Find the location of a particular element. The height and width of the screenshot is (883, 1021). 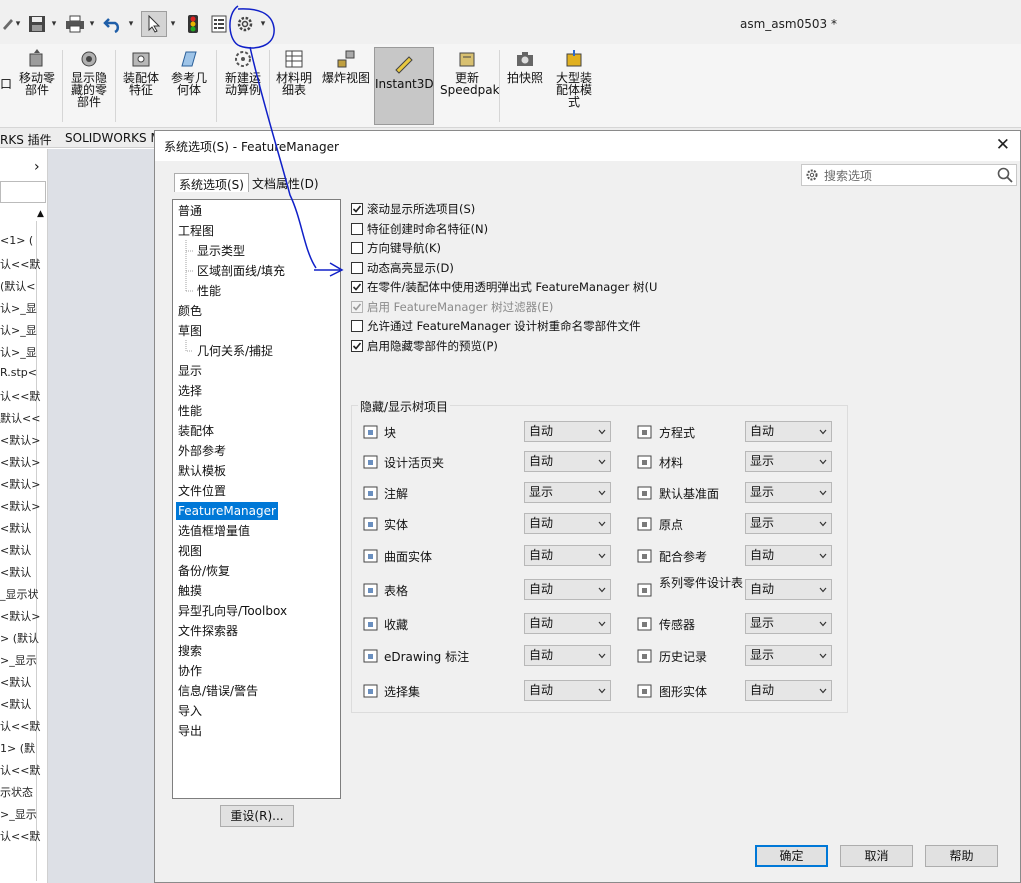

annotation-arrow-line is located at coordinates (283, 157).